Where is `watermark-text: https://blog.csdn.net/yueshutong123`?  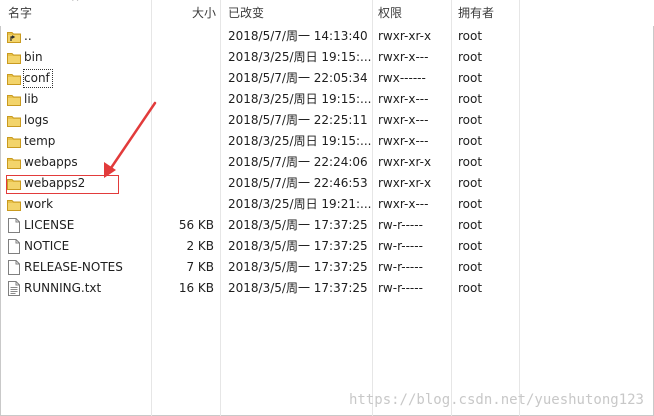 watermark-text: https://blog.csdn.net/yueshutong123 is located at coordinates (496, 400).